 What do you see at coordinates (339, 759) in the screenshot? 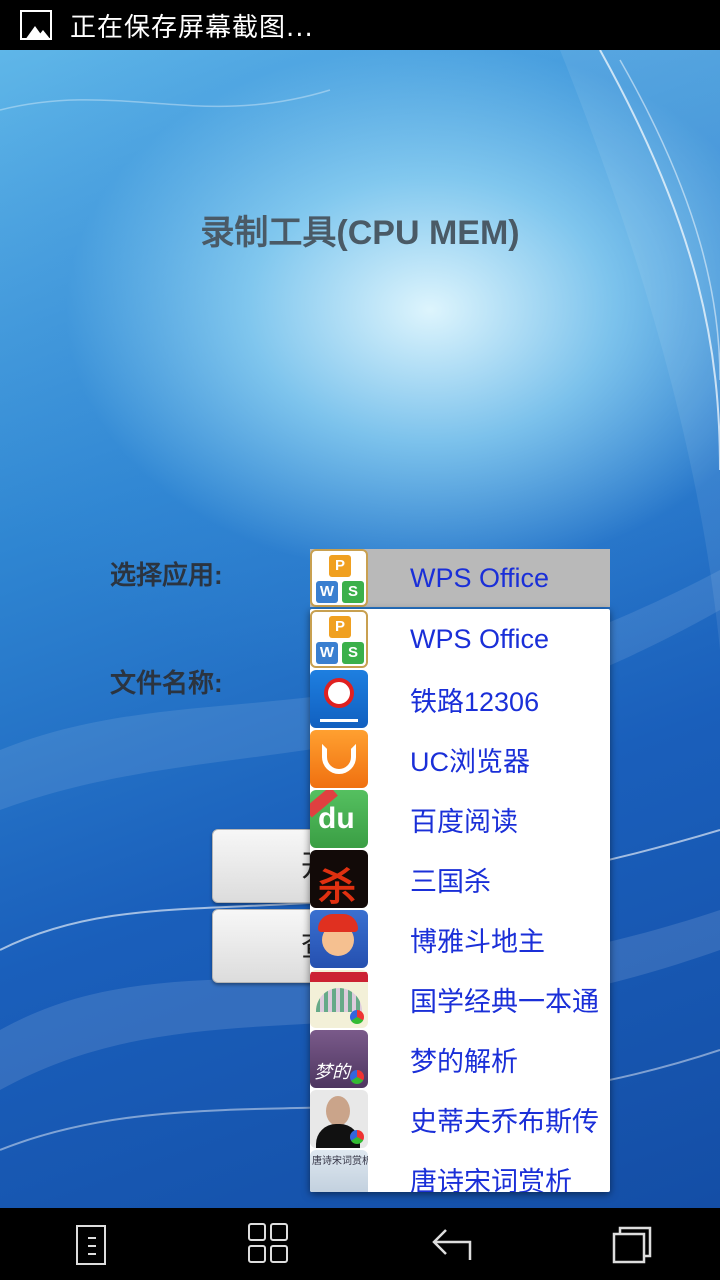
I see `uc-browser-icon` at bounding box center [339, 759].